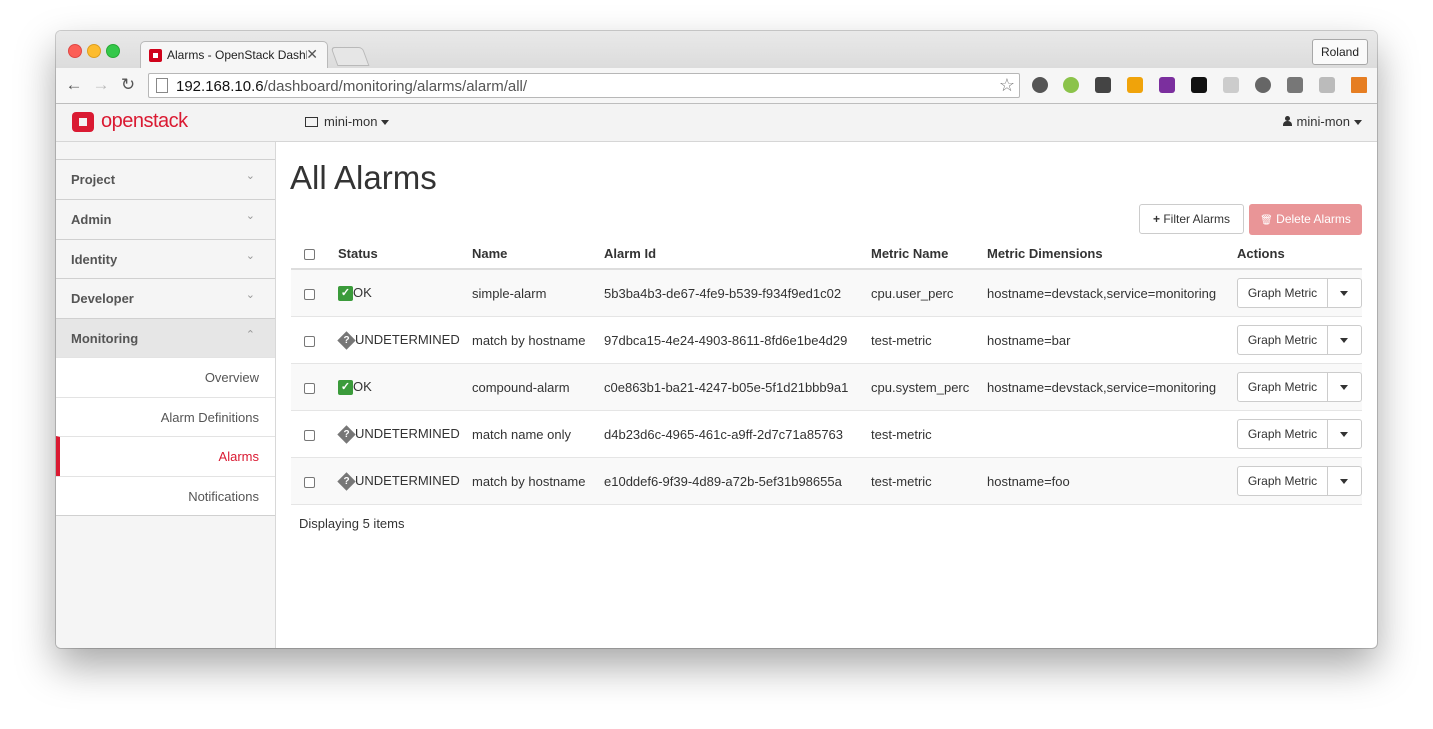 Image resolution: width=1433 pixels, height=729 pixels. I want to click on new-tab-button, so click(350, 56).